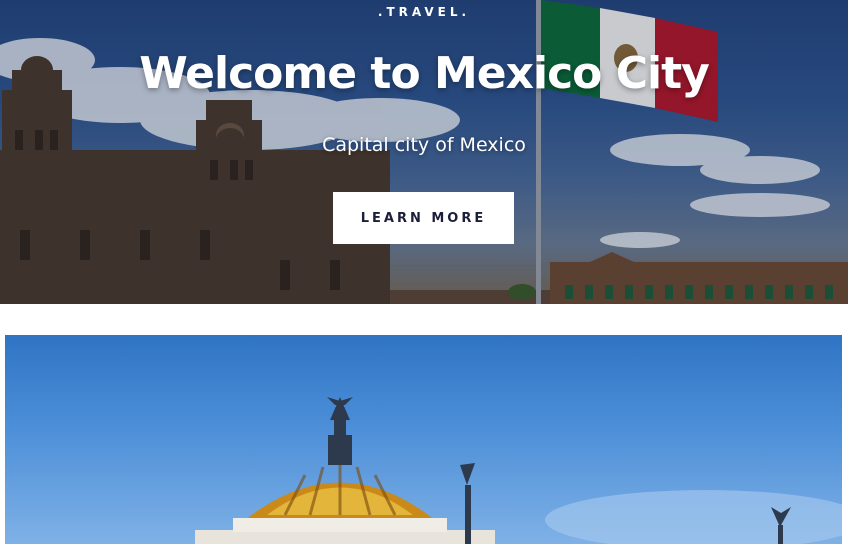 The height and width of the screenshot is (544, 848). I want to click on hero-title: Welcome to Mexico City, so click(424, 73).